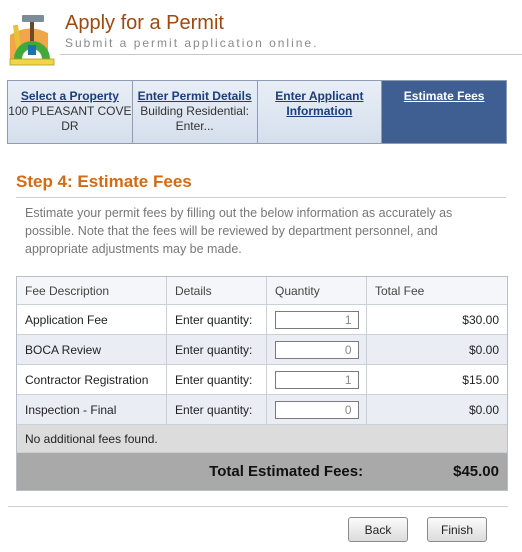  What do you see at coordinates (457, 529) in the screenshot?
I see `finish-button: Finish` at bounding box center [457, 529].